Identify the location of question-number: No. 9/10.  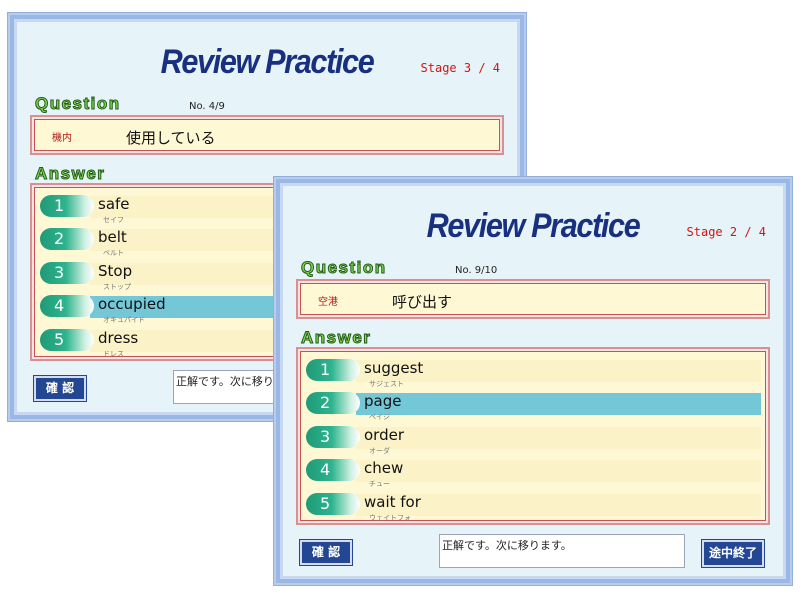
(476, 270).